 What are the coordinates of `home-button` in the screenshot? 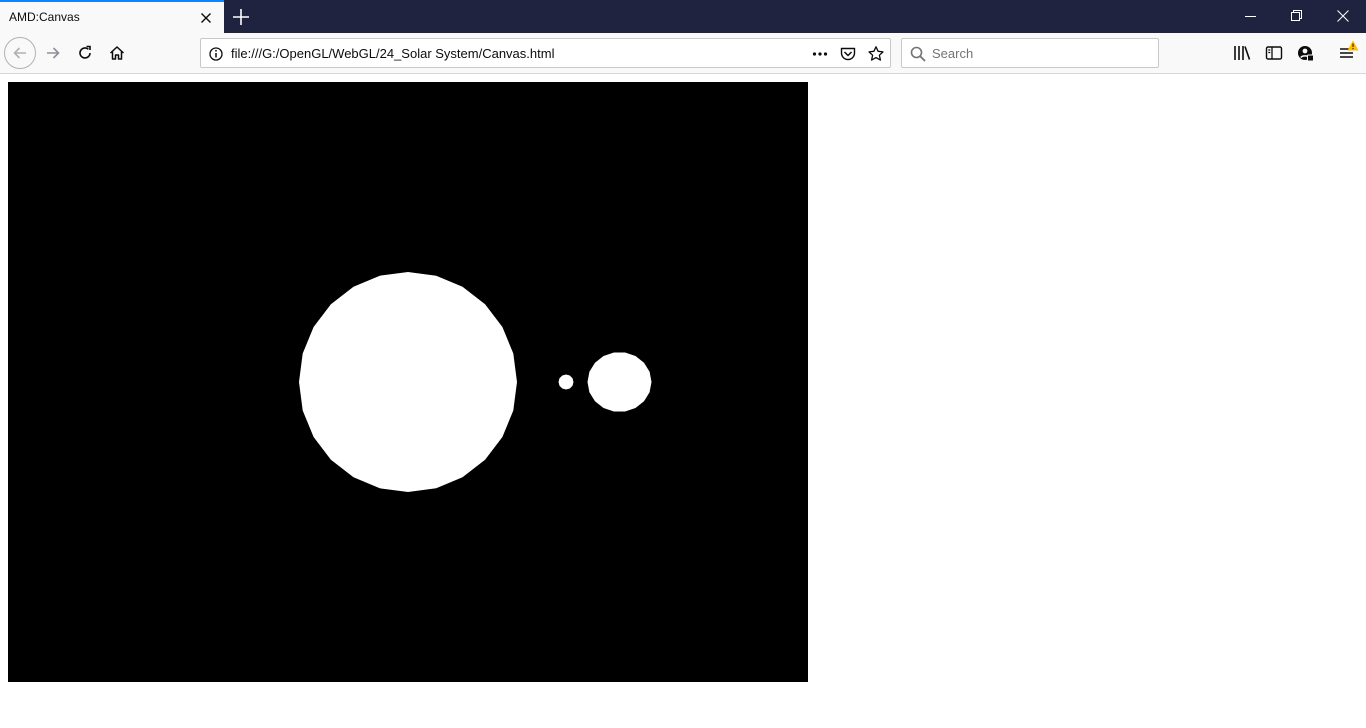 It's located at (117, 53).